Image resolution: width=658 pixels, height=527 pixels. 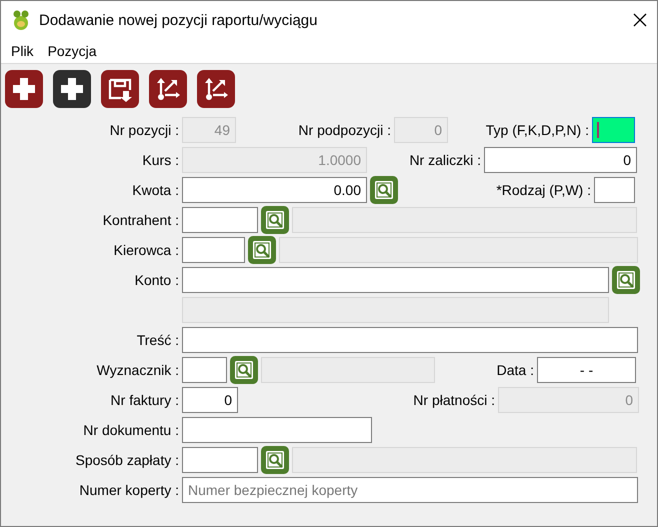 What do you see at coordinates (145, 250) in the screenshot?
I see `field-label: Kierowca :` at bounding box center [145, 250].